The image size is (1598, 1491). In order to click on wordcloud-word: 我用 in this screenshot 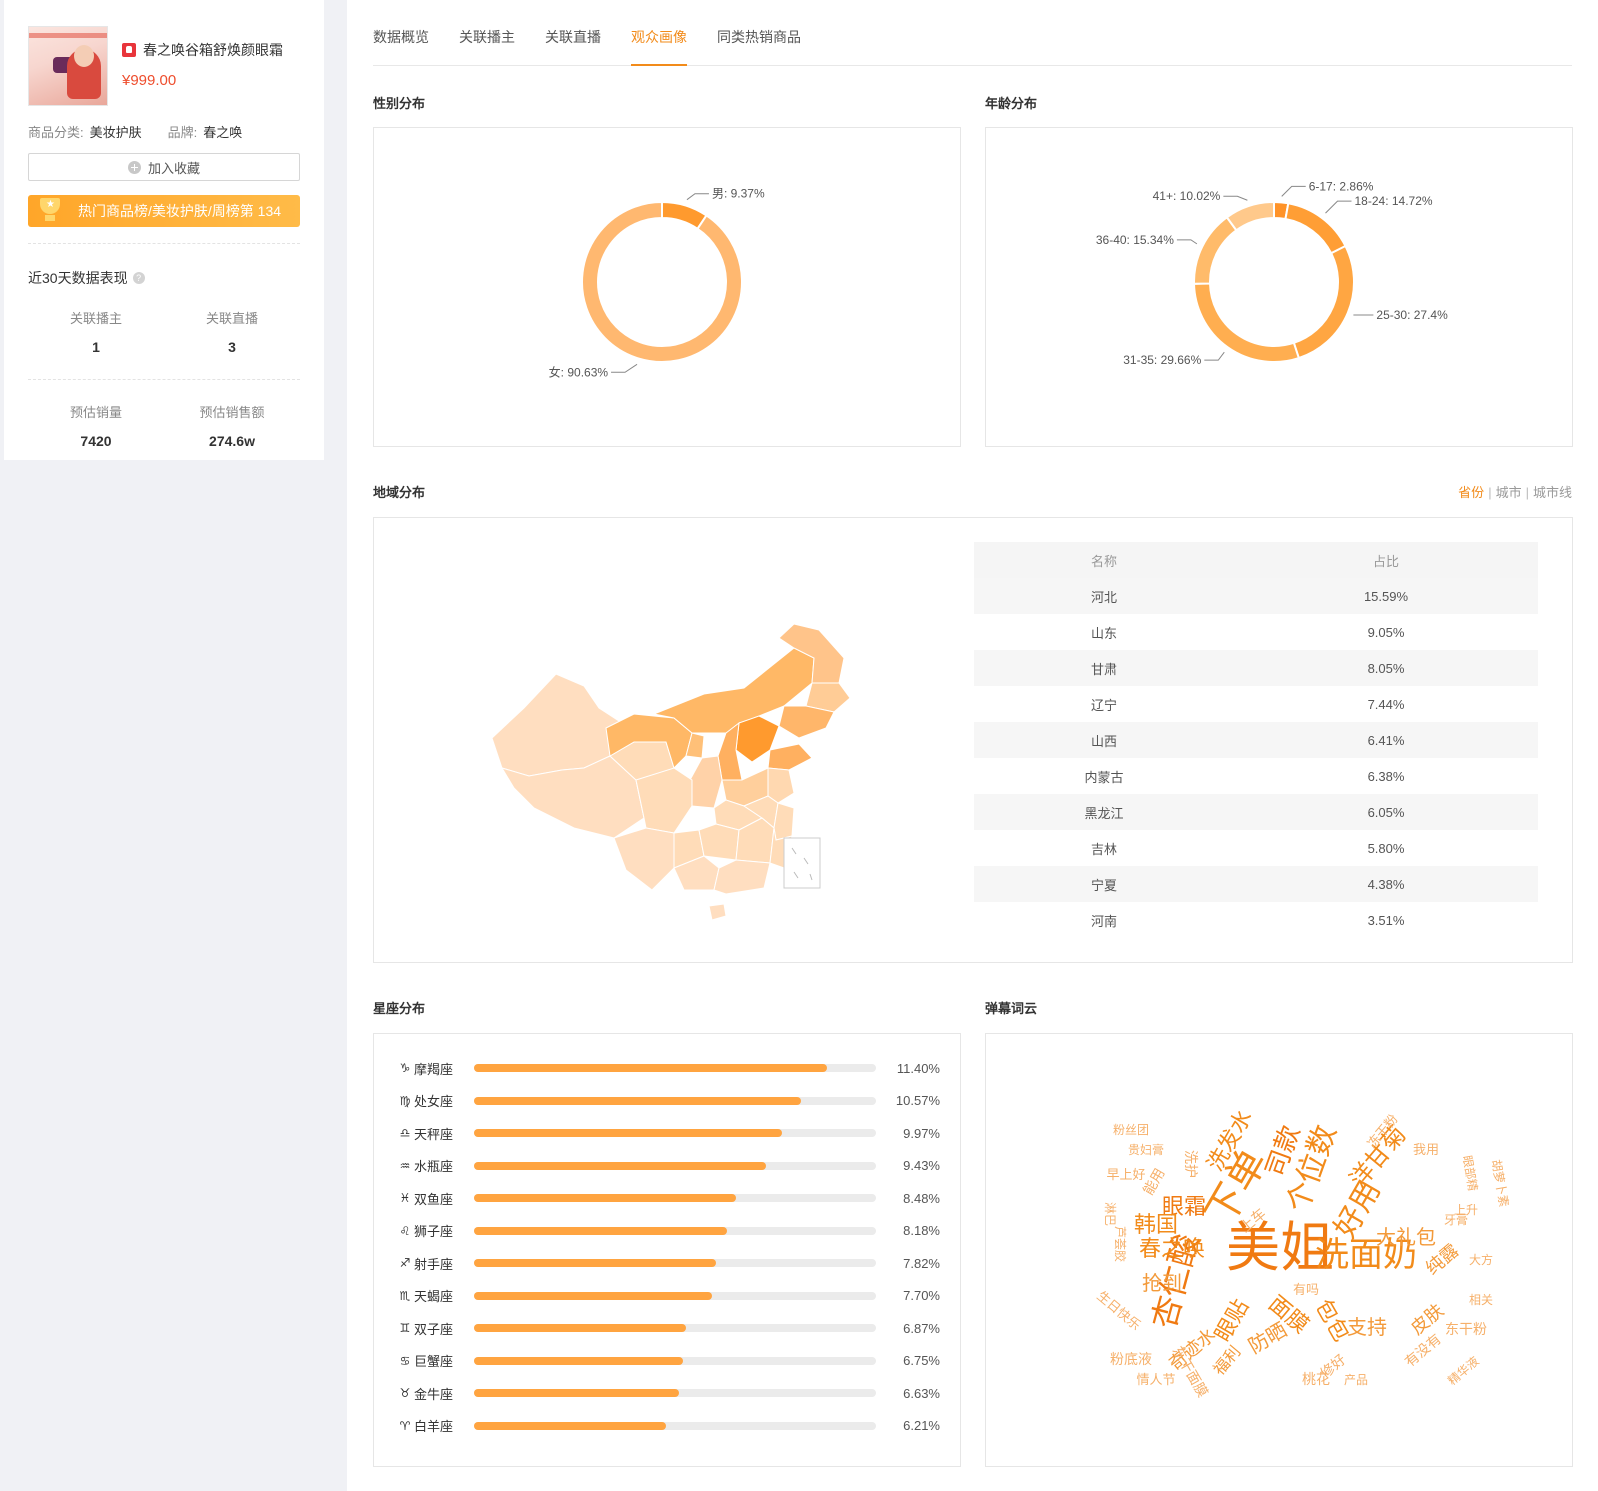, I will do `click(1426, 1150)`.